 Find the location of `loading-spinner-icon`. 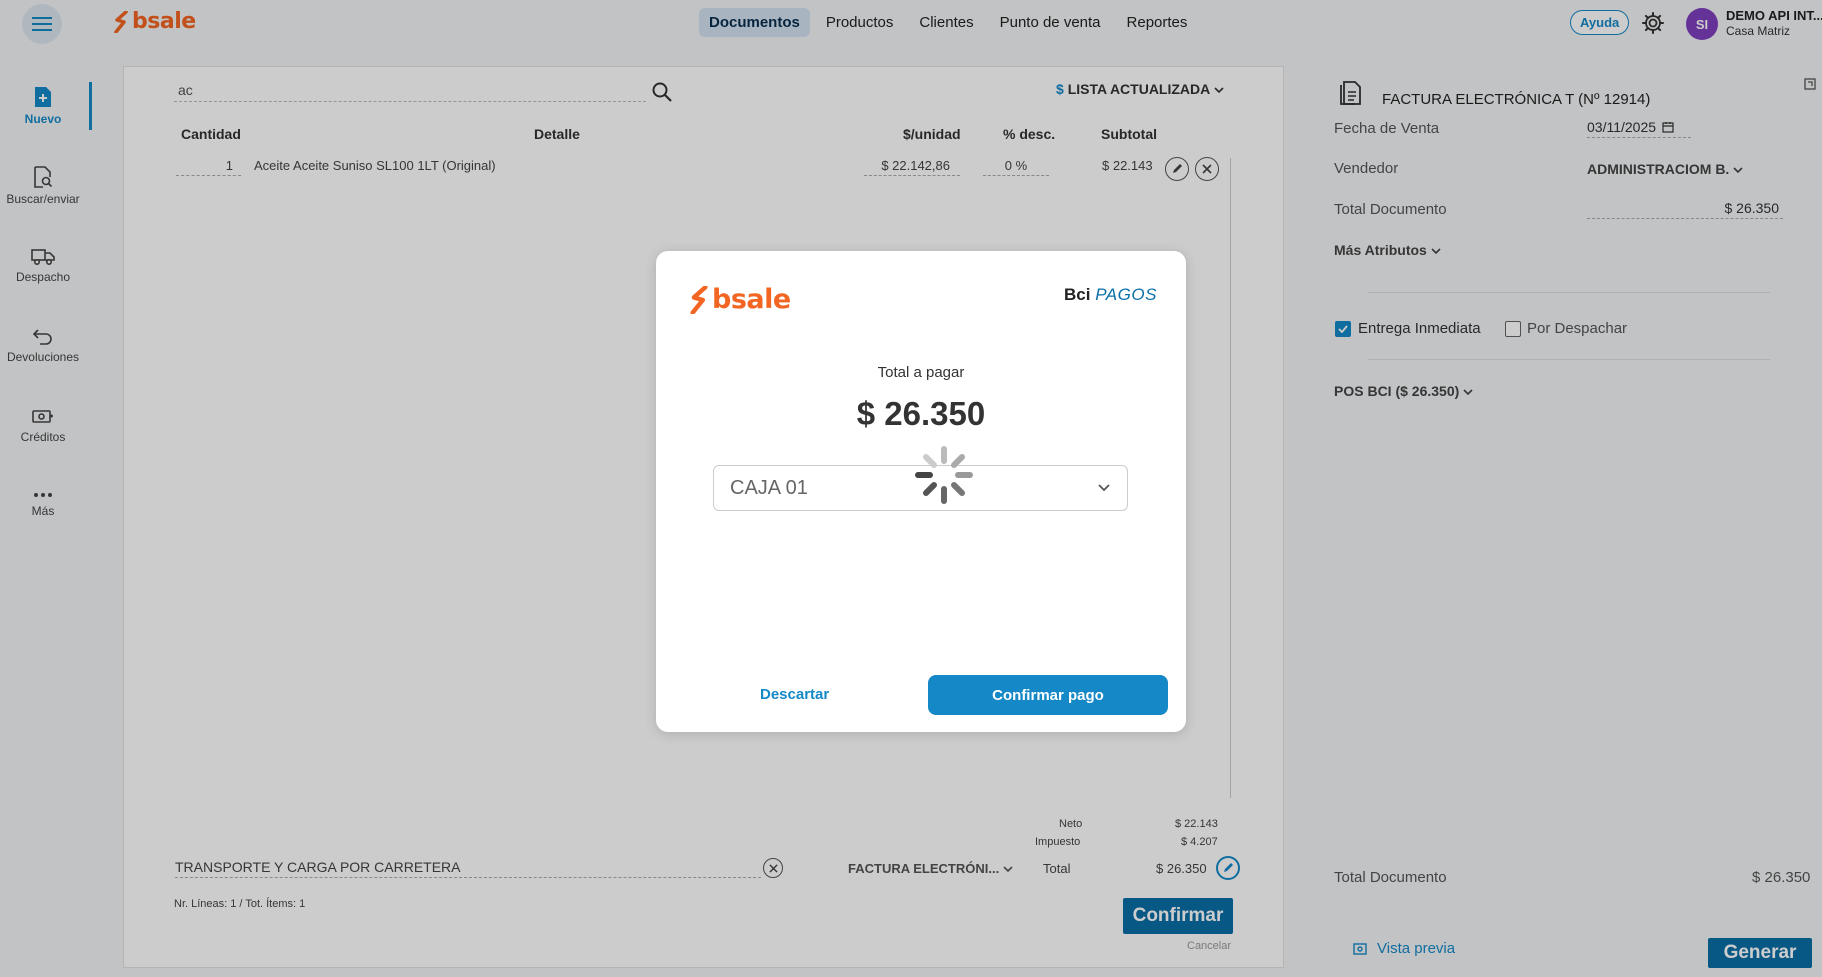

loading-spinner-icon is located at coordinates (944, 475).